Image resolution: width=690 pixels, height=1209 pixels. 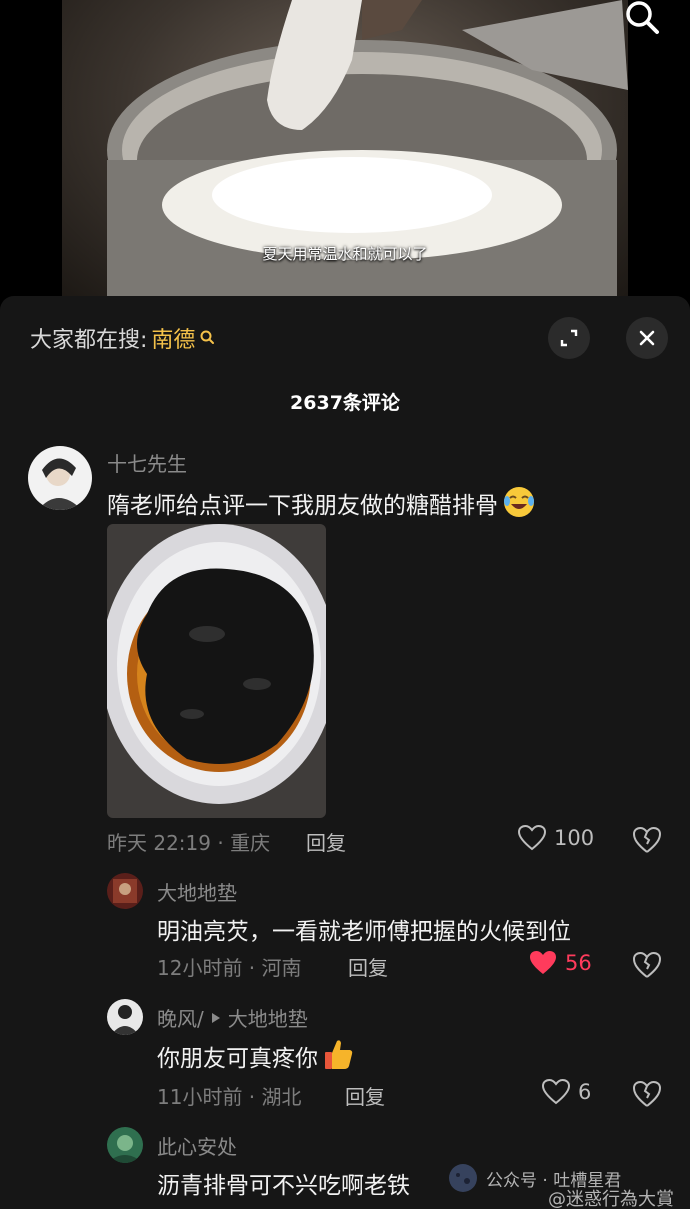 What do you see at coordinates (197, 1145) in the screenshot?
I see `comment-username: 此心安处` at bounding box center [197, 1145].